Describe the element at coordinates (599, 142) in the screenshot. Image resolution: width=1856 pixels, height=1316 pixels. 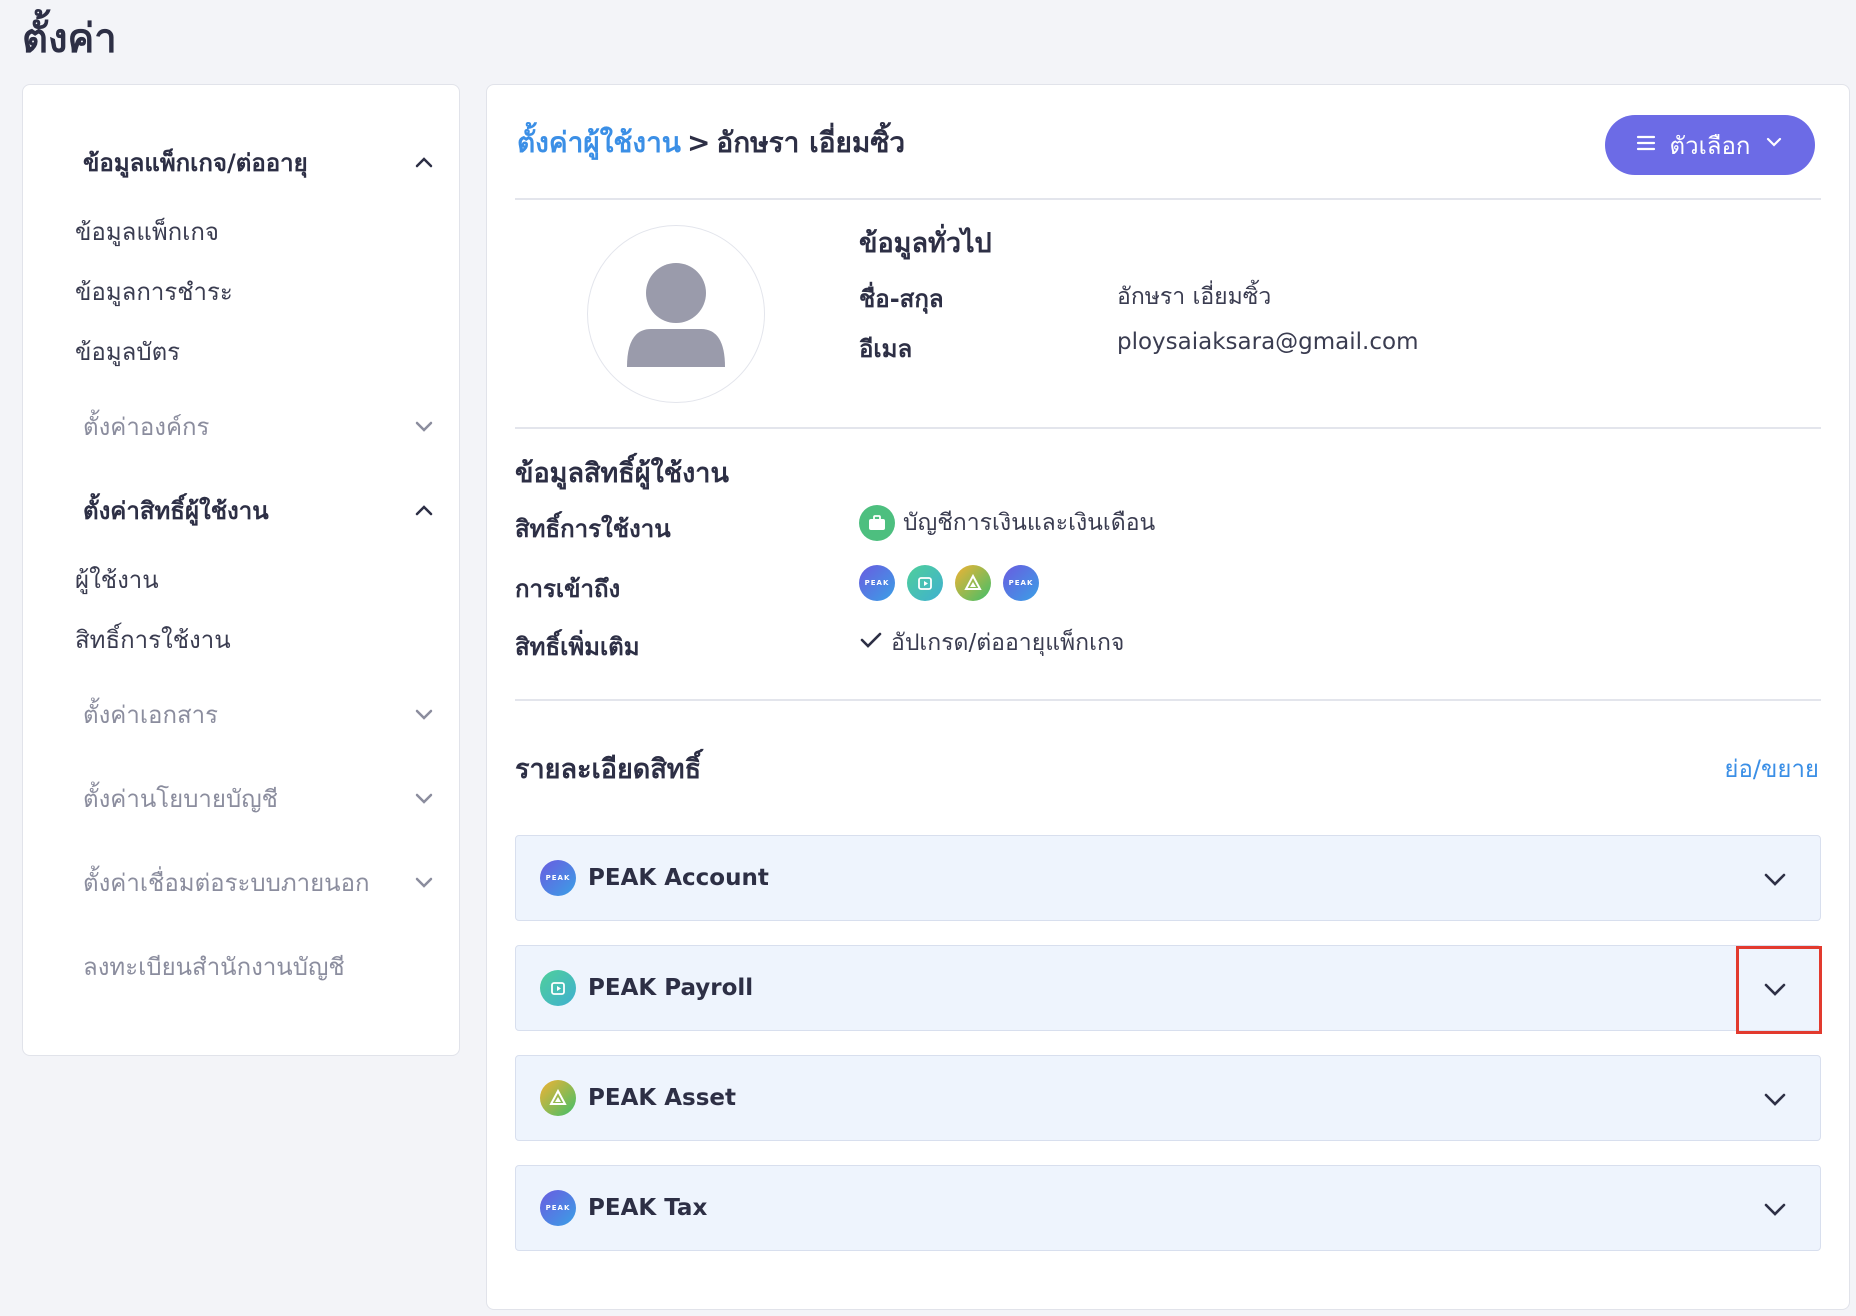
I see `breadcrumb-link: ตั้งค่าผู้ใช้งาน` at that location.